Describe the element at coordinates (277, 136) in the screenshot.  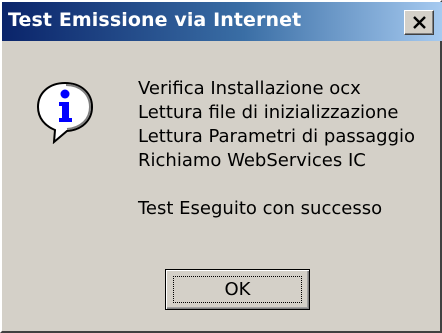
I see `message-line: Lettura Parametri di passaggio` at that location.